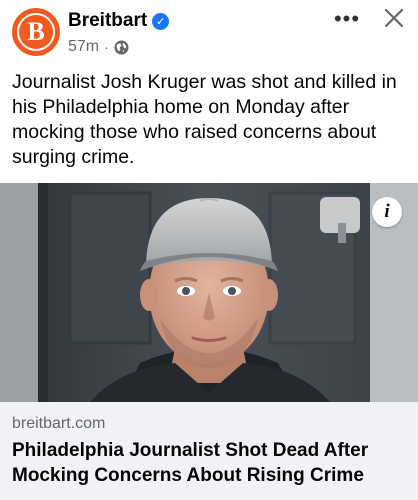 This screenshot has height=500, width=418. Describe the element at coordinates (161, 21) in the screenshot. I see `verified-badge-icon: ✓` at that location.